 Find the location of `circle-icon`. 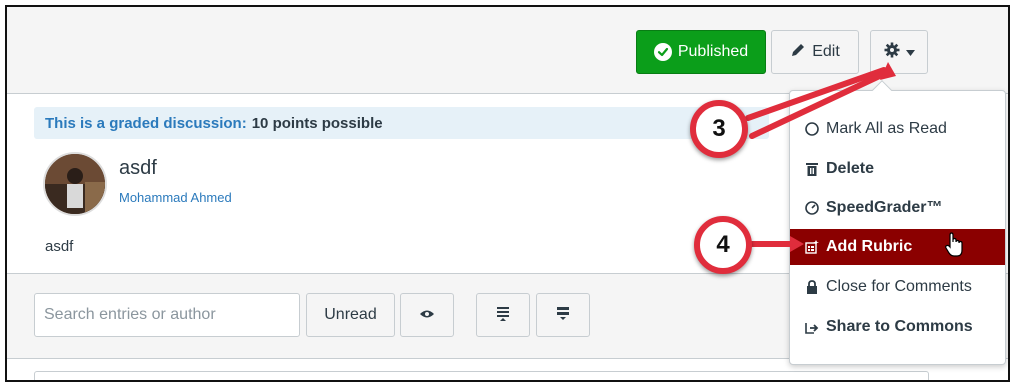

circle-icon is located at coordinates (812, 129).